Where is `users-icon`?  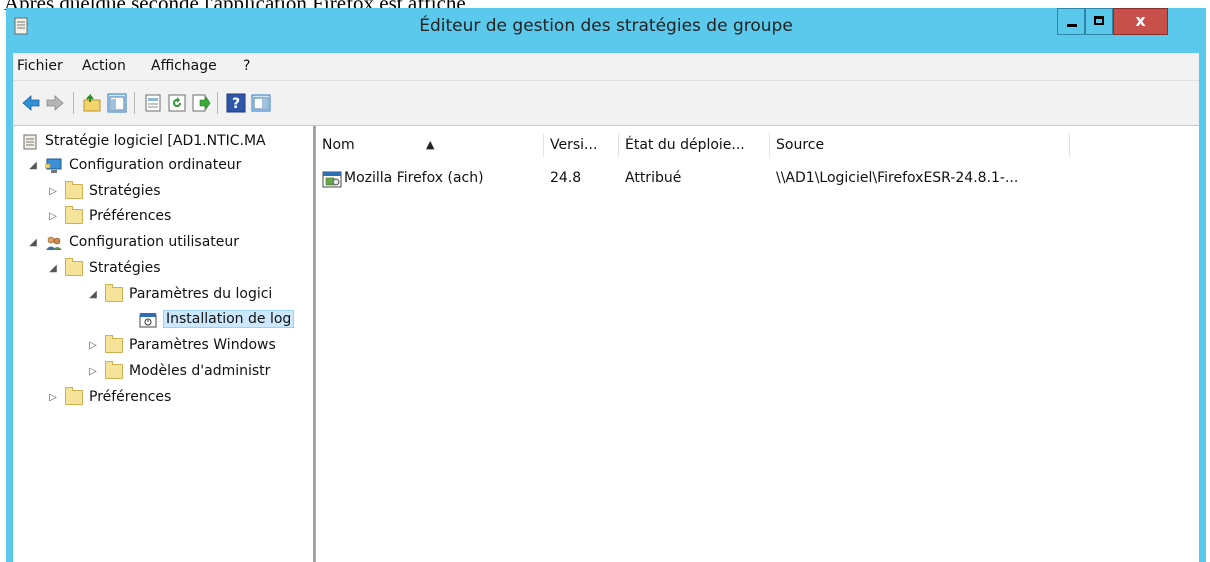
users-icon is located at coordinates (54, 243).